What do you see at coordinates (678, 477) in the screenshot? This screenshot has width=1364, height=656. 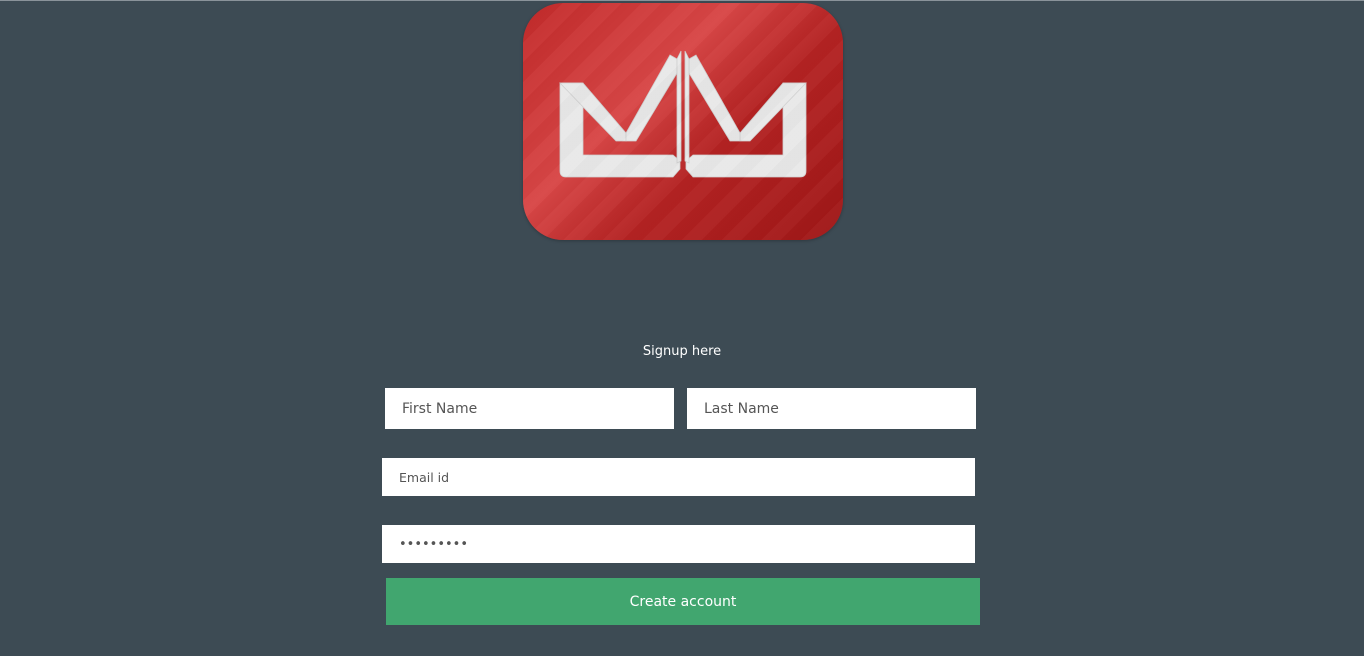 I see `email-input` at bounding box center [678, 477].